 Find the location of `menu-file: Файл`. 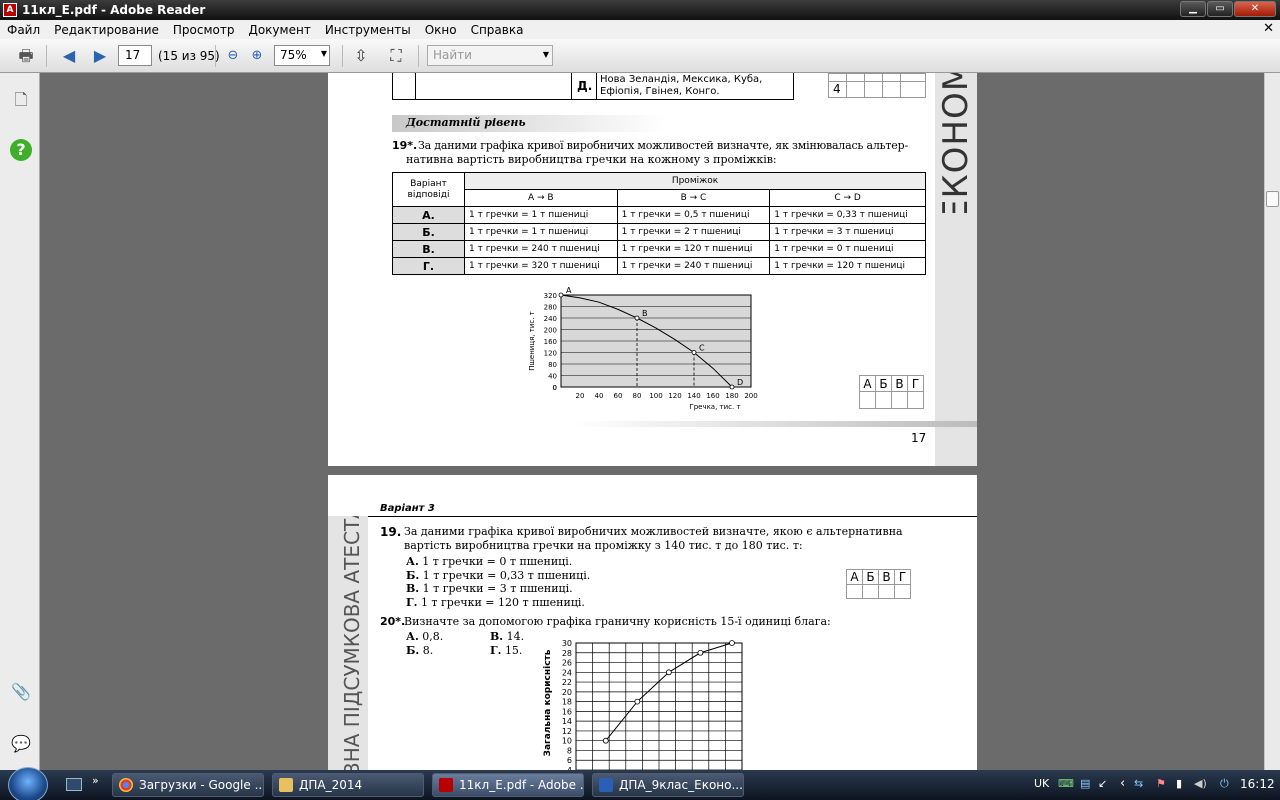

menu-file: Файл is located at coordinates (23, 30).